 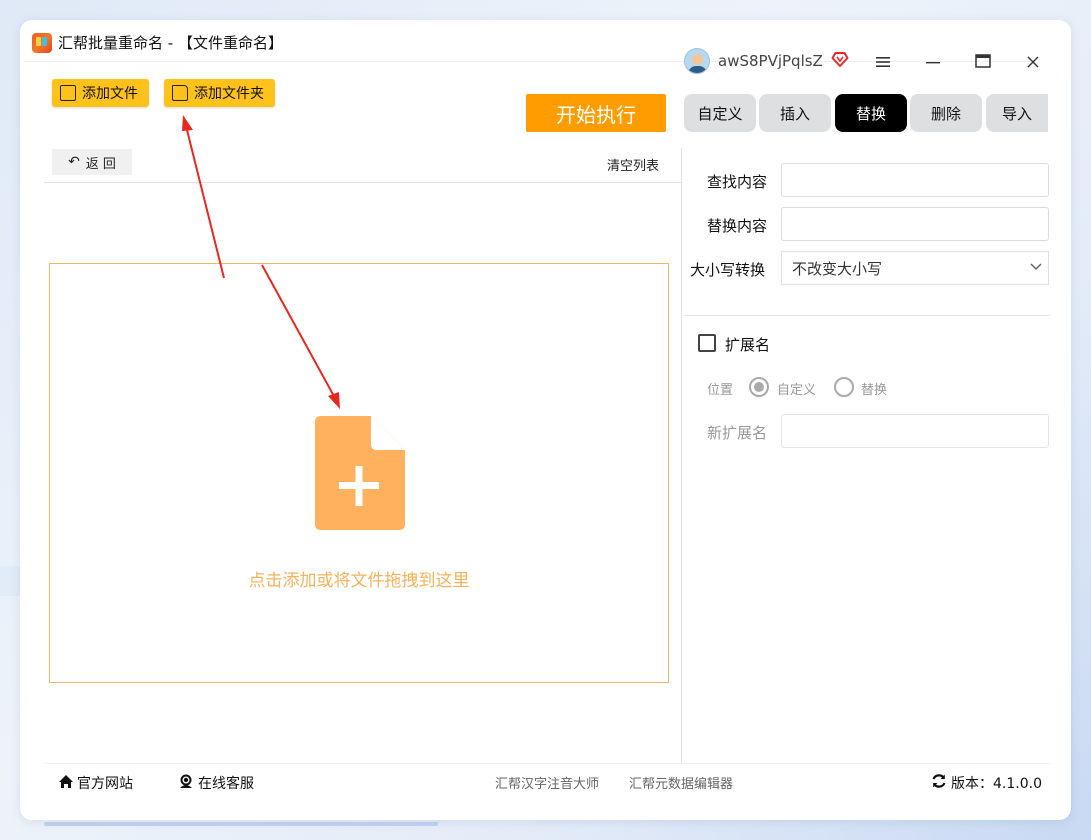 What do you see at coordinates (105, 784) in the screenshot?
I see `website-label: 官方网站` at bounding box center [105, 784].